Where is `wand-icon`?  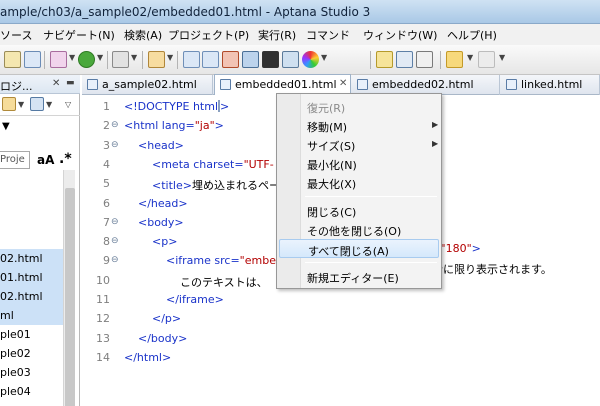
wand-icon is located at coordinates (156, 59).